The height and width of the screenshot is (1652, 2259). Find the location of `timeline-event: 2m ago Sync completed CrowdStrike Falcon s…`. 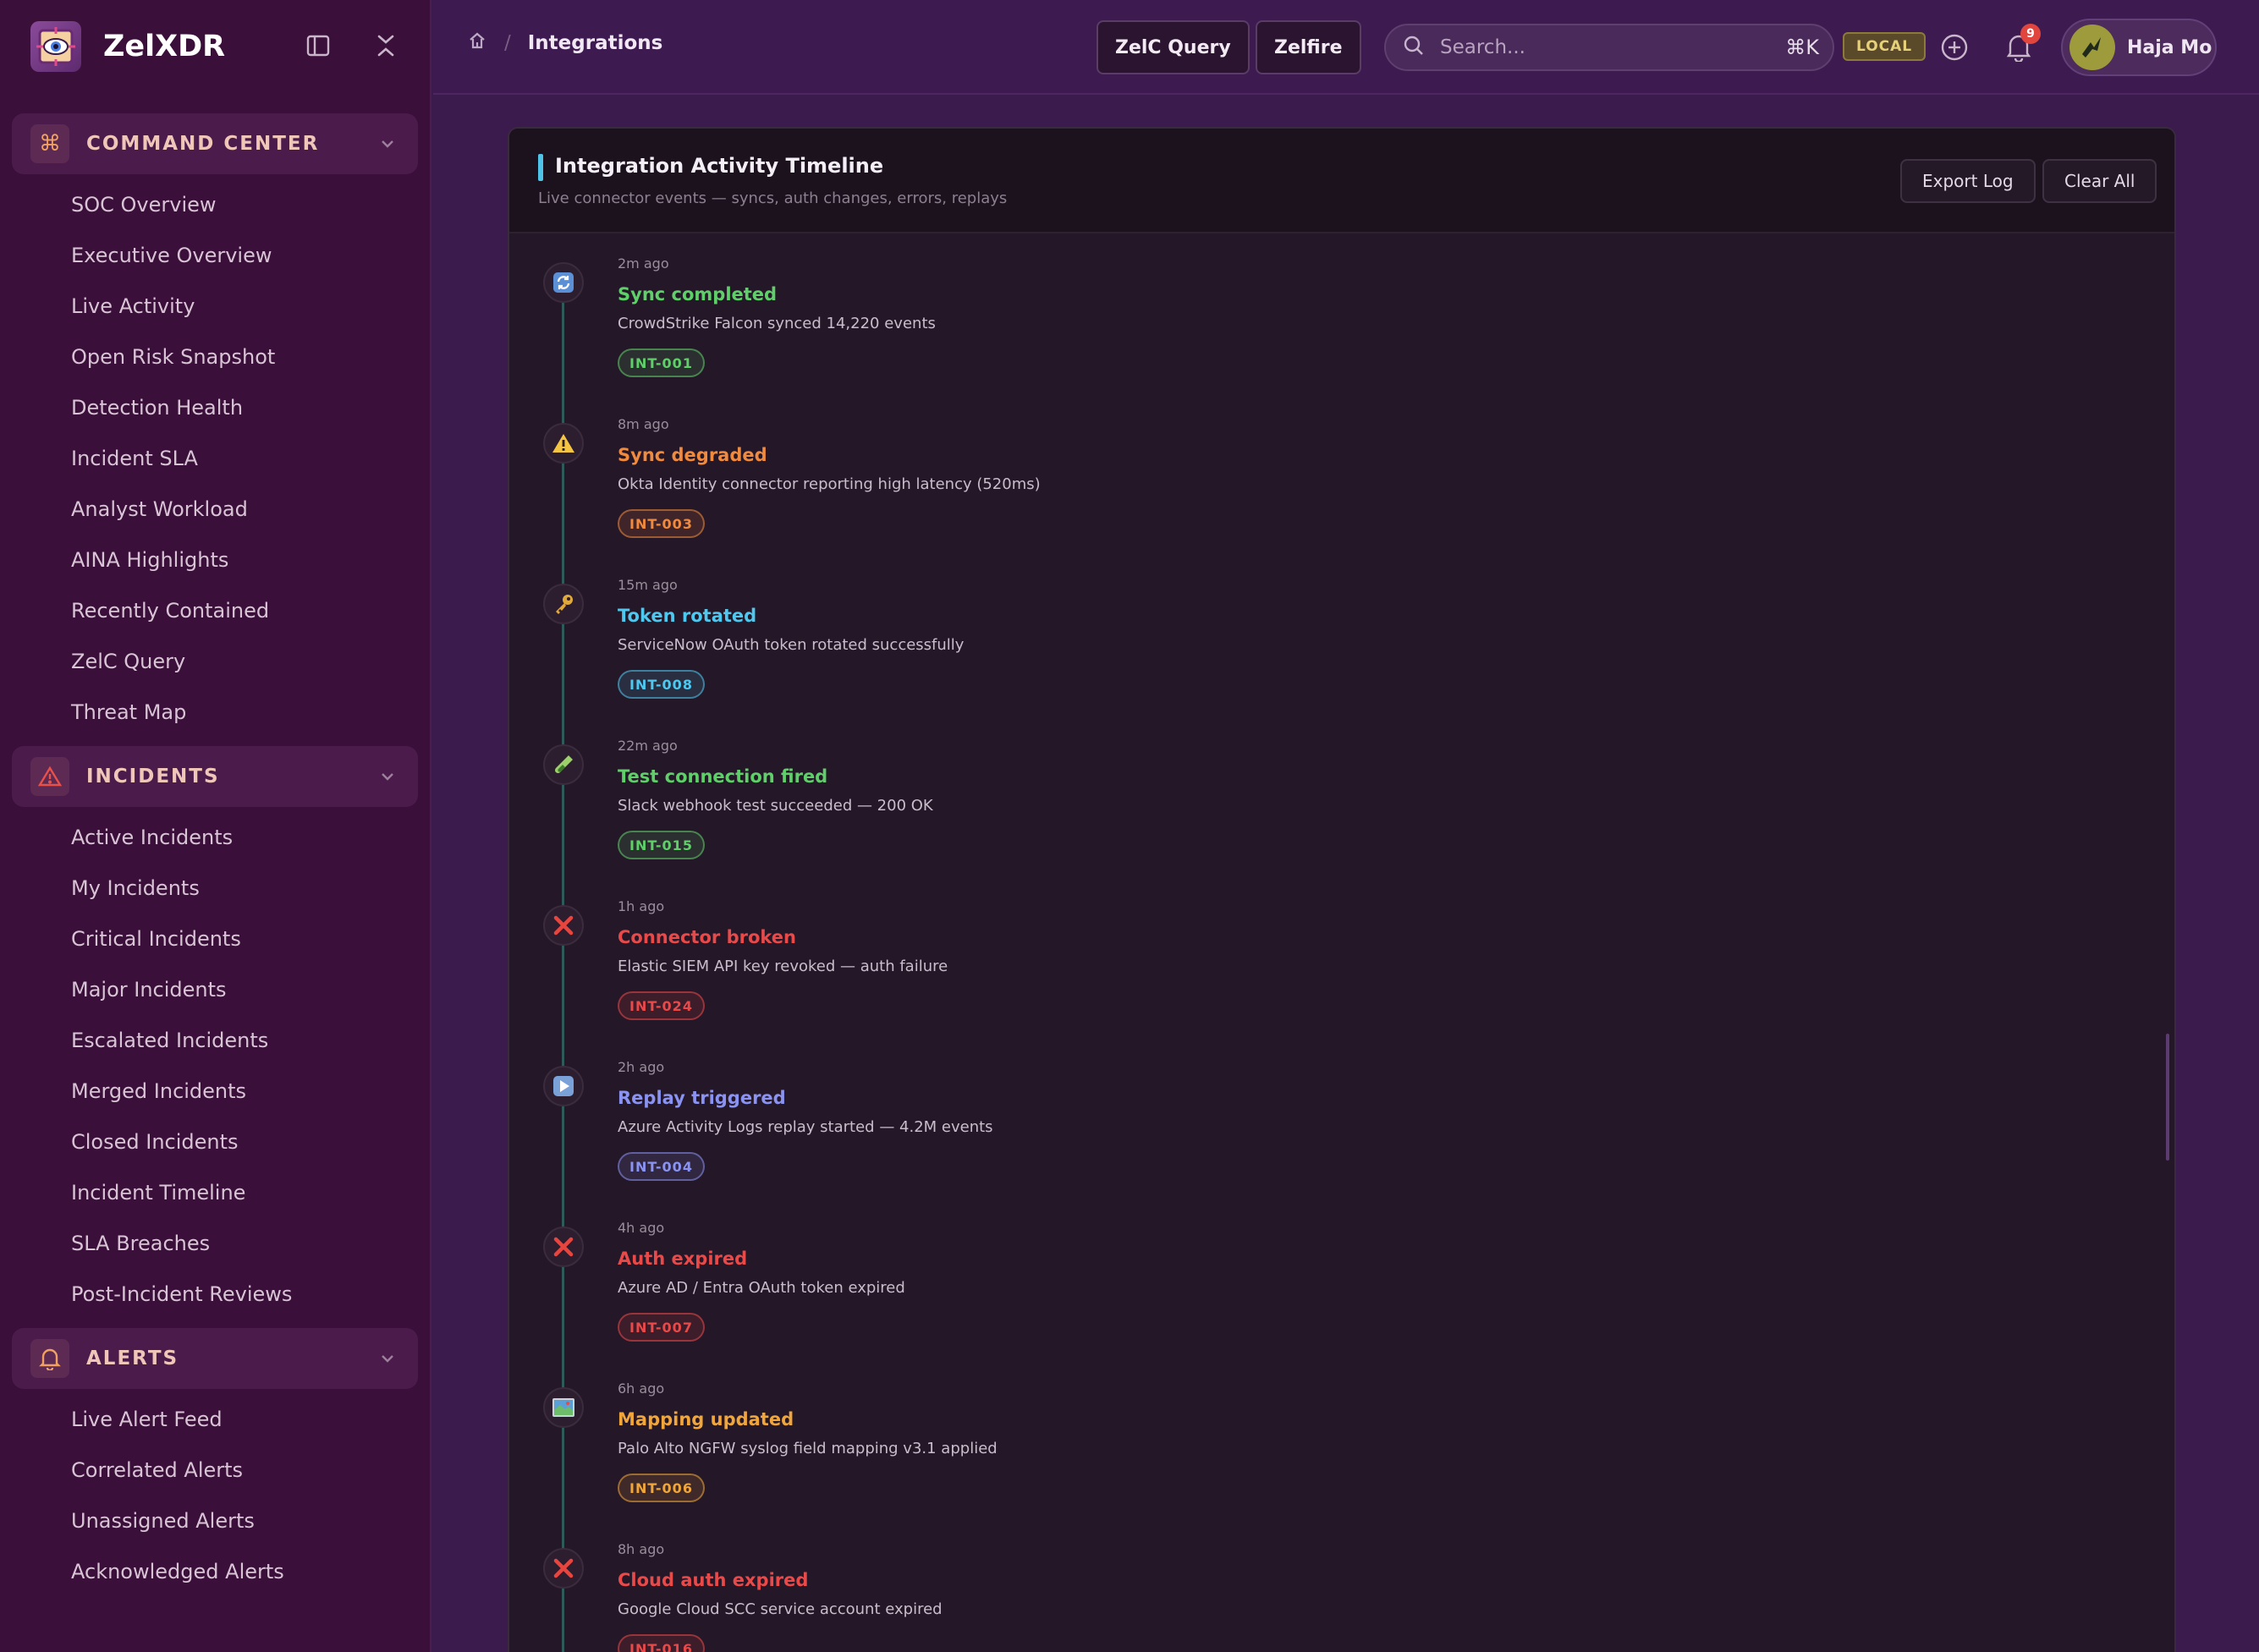

timeline-event: 2m ago Sync completed CrowdStrike Falcon s… is located at coordinates (1341, 334).